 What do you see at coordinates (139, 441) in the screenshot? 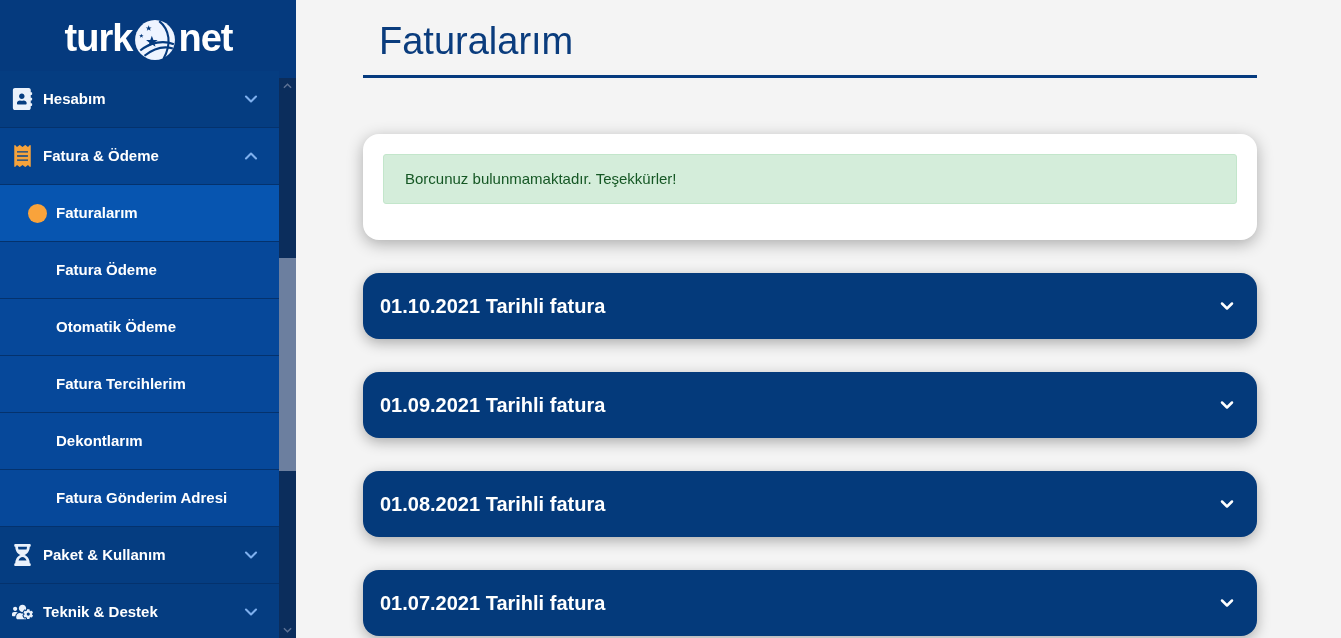
I see `submenu-item: Dekontlarım` at bounding box center [139, 441].